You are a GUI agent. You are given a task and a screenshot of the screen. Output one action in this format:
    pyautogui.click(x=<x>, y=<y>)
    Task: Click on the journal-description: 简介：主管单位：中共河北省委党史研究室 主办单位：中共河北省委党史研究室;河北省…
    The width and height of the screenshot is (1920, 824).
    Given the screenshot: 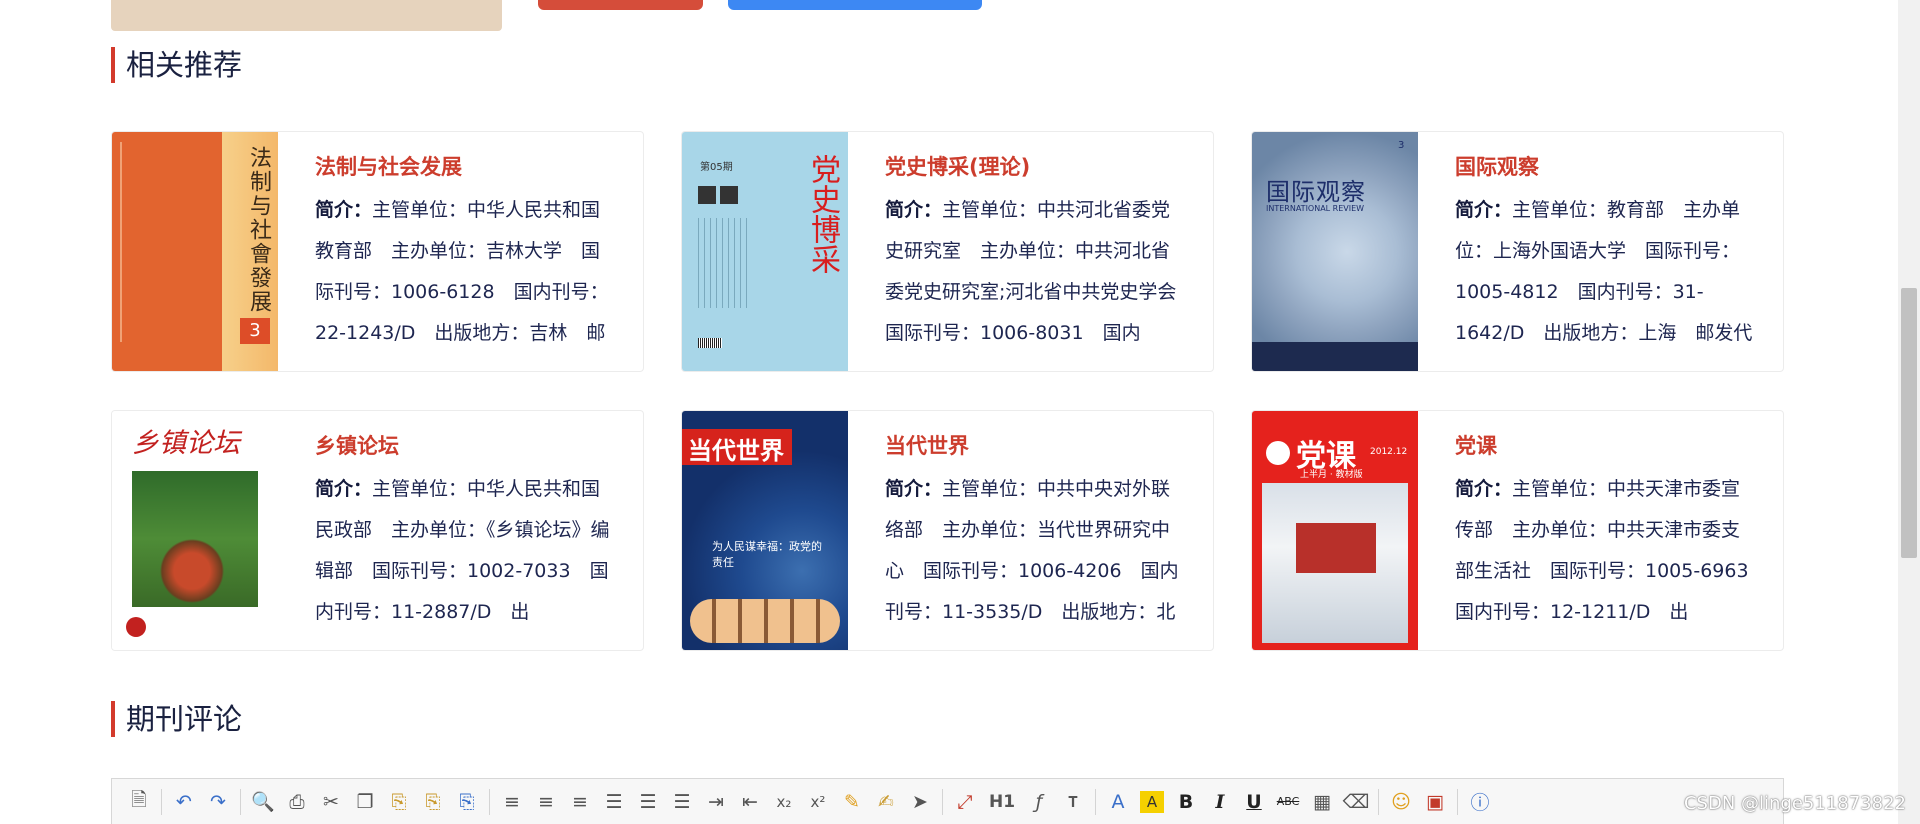 What is the action you would take?
    pyautogui.click(x=1035, y=271)
    